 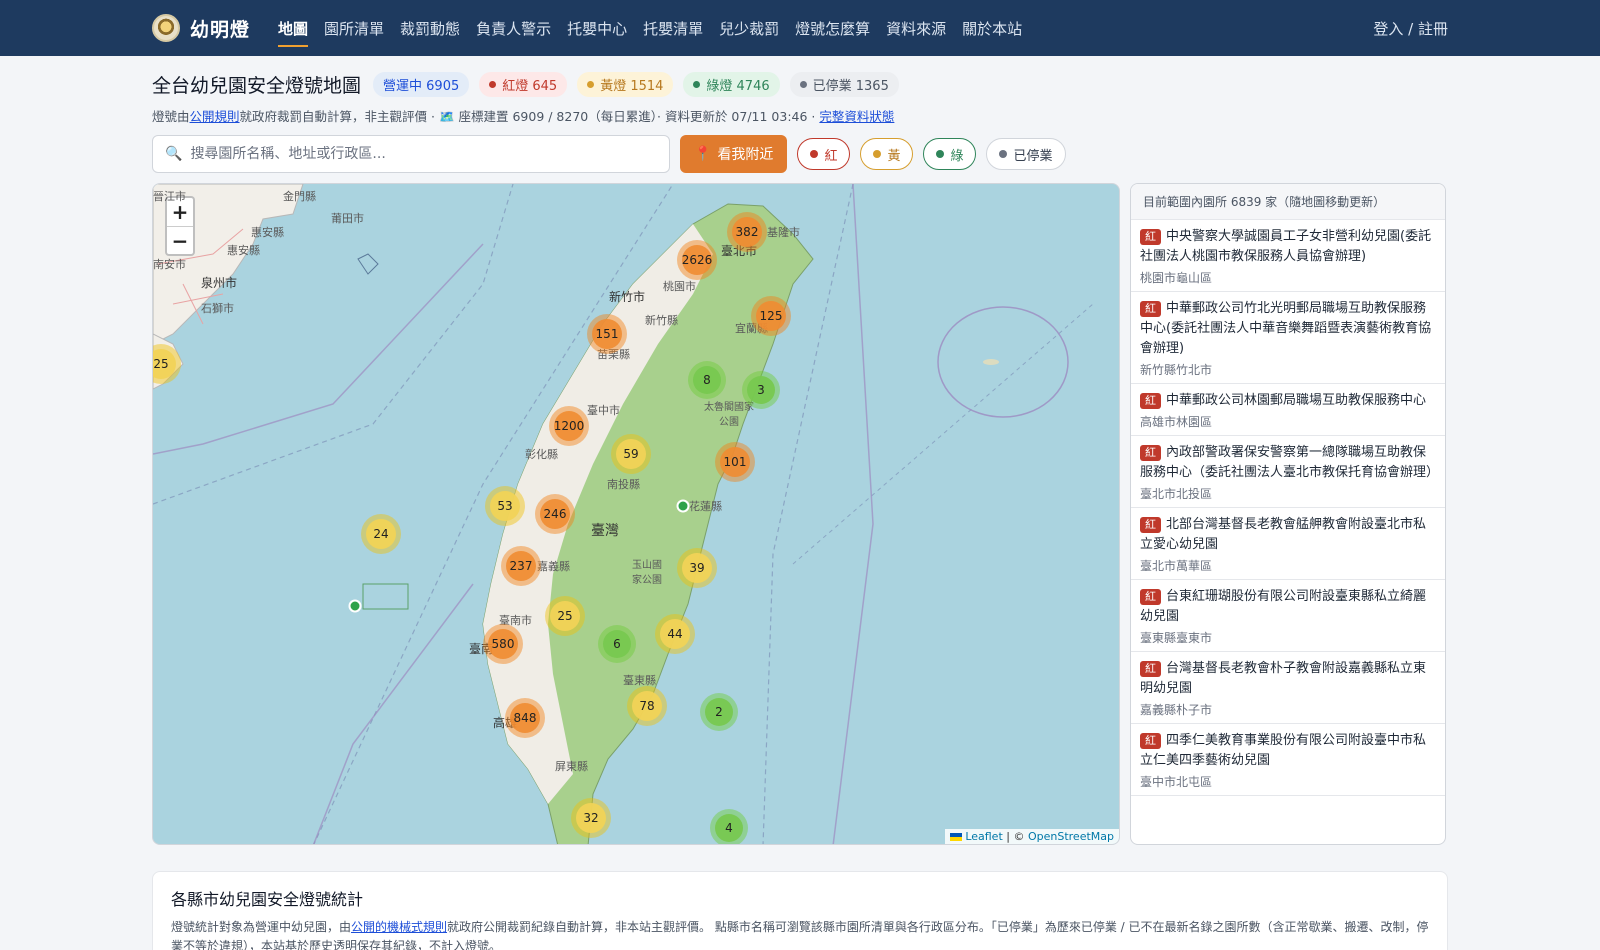 I want to click on nav-link-about: 關於本站, so click(x=992, y=28).